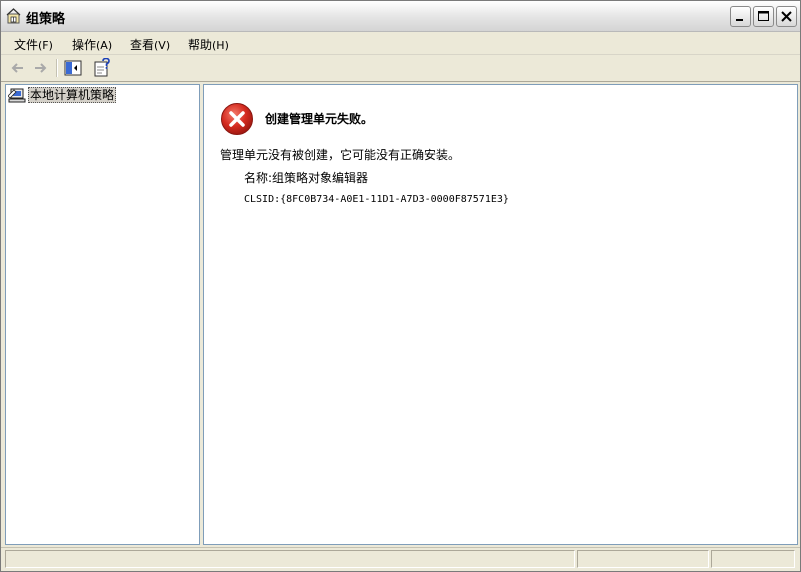 This screenshot has width=801, height=572. What do you see at coordinates (319, 119) in the screenshot?
I see `error-title: 创建管理单元失败。` at bounding box center [319, 119].